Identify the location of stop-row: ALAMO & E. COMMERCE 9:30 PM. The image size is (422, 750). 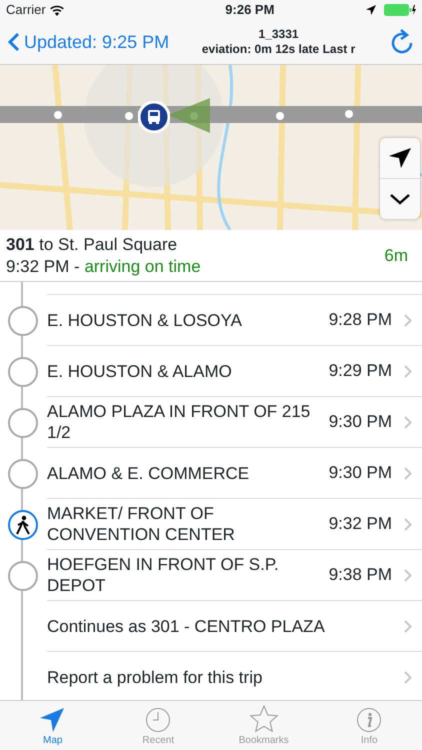
(211, 473).